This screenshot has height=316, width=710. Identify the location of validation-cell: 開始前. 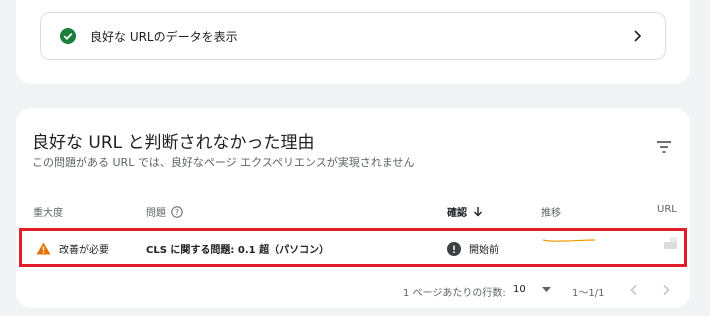
(473, 248).